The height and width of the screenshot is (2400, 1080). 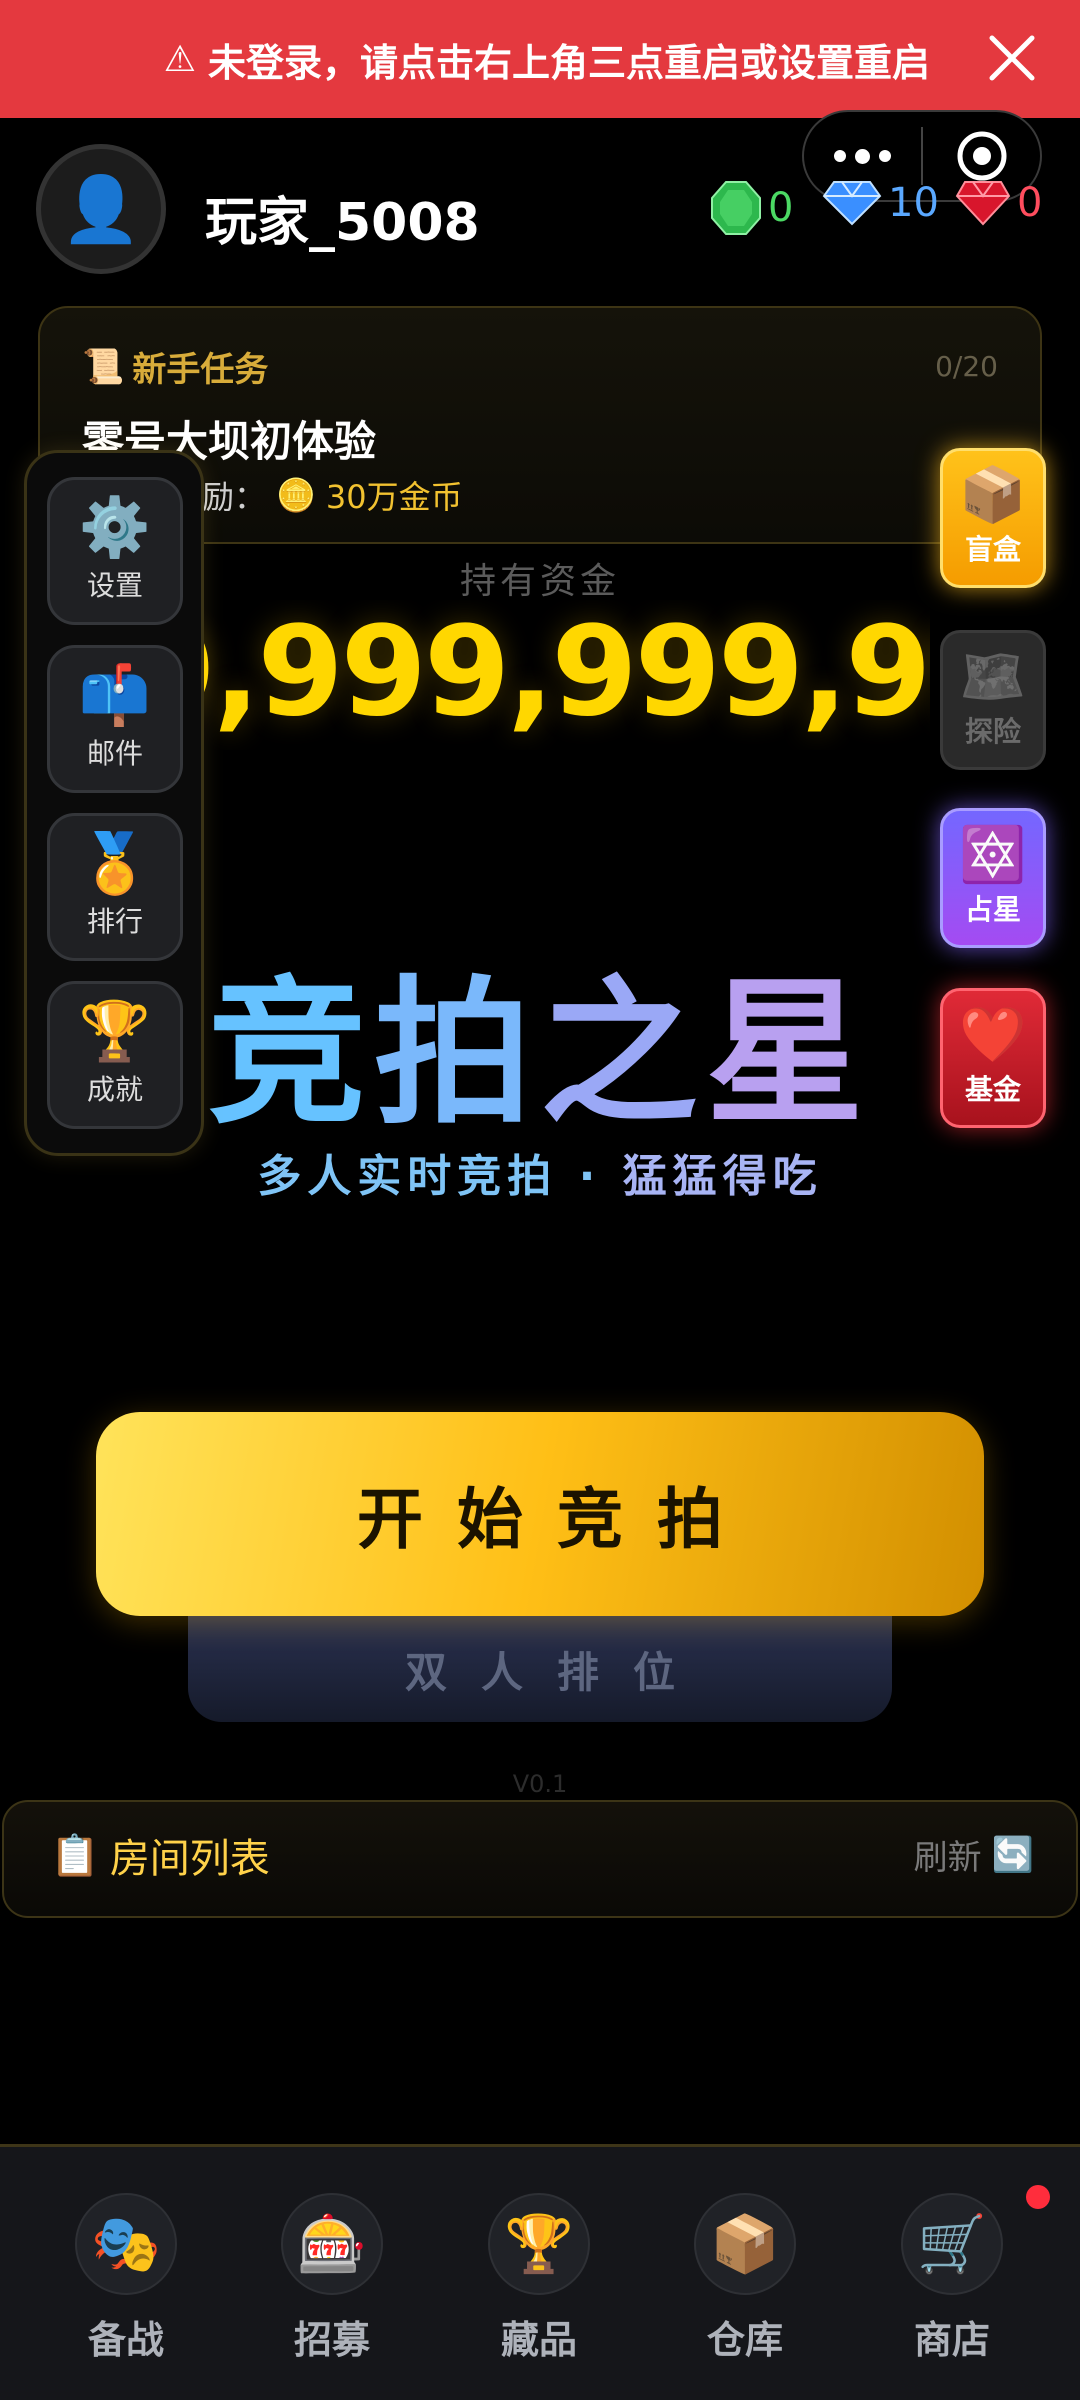 I want to click on coin-icon: 🪙, so click(x=296, y=495).